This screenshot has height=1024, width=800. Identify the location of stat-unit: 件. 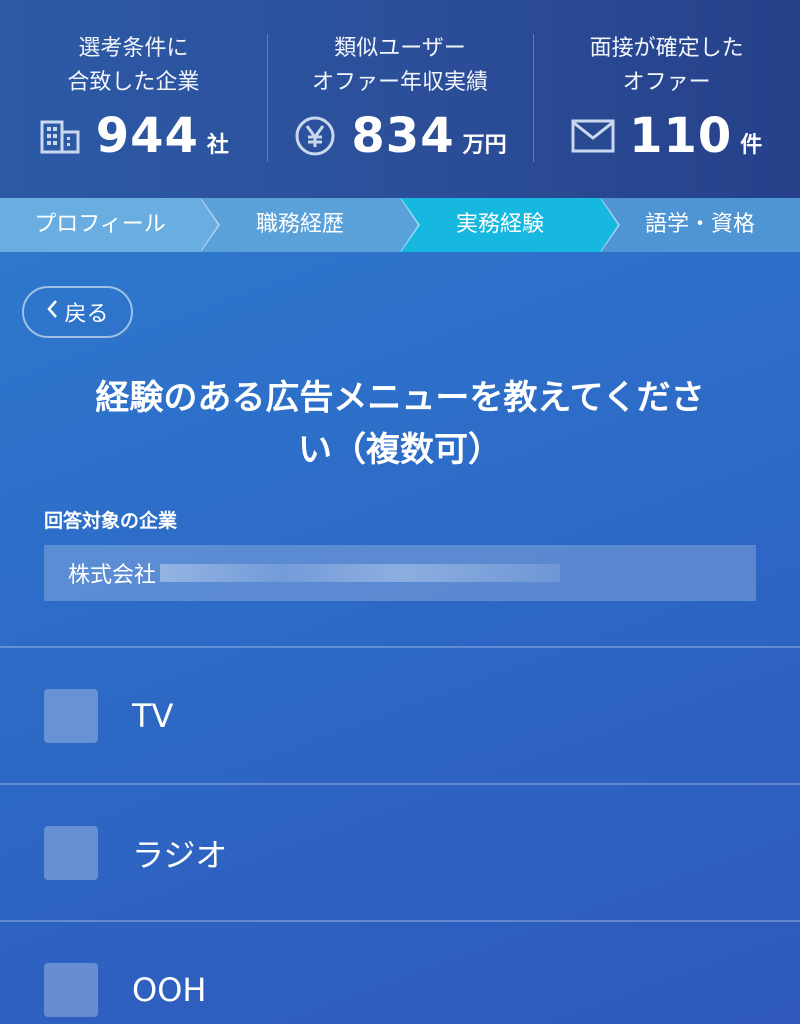
(751, 145).